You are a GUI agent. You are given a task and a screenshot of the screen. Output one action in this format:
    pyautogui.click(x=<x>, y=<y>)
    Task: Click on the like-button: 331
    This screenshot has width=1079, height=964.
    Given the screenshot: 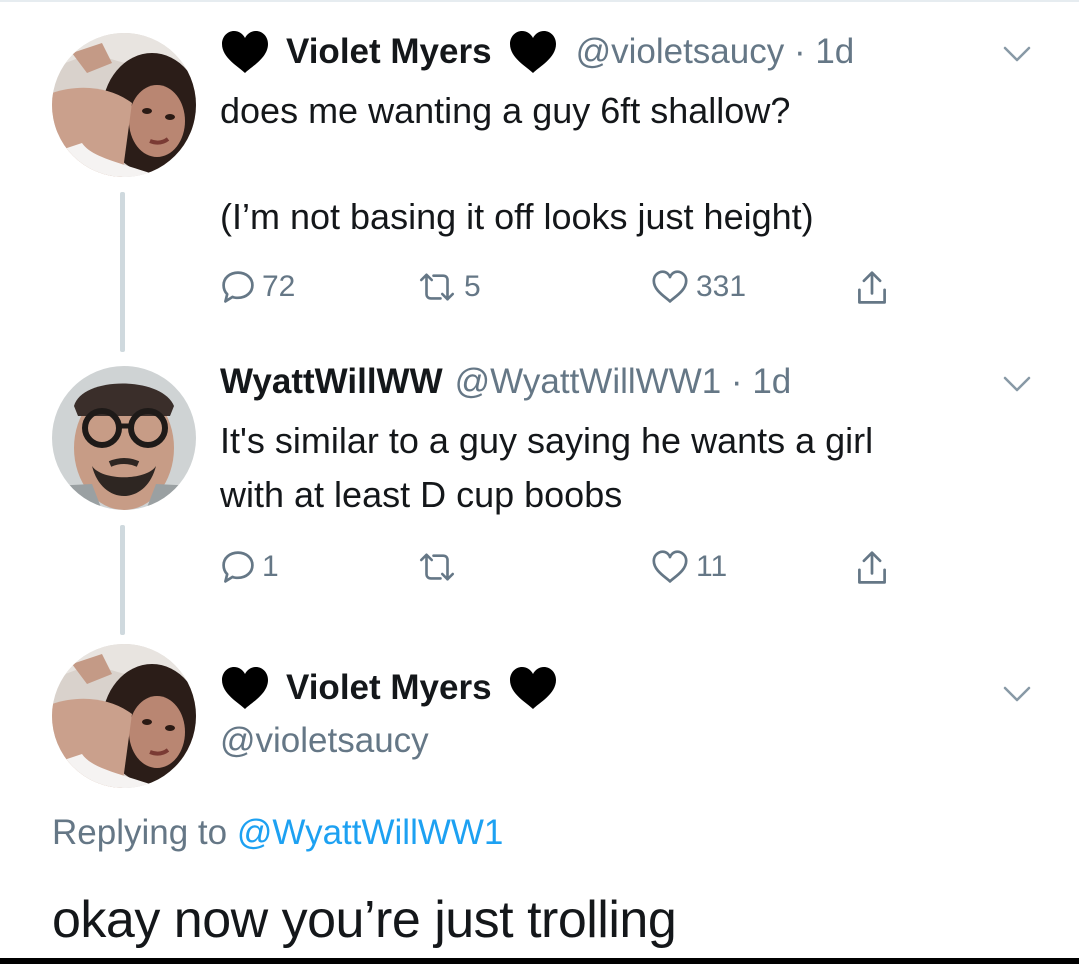 What is the action you would take?
    pyautogui.click(x=698, y=287)
    